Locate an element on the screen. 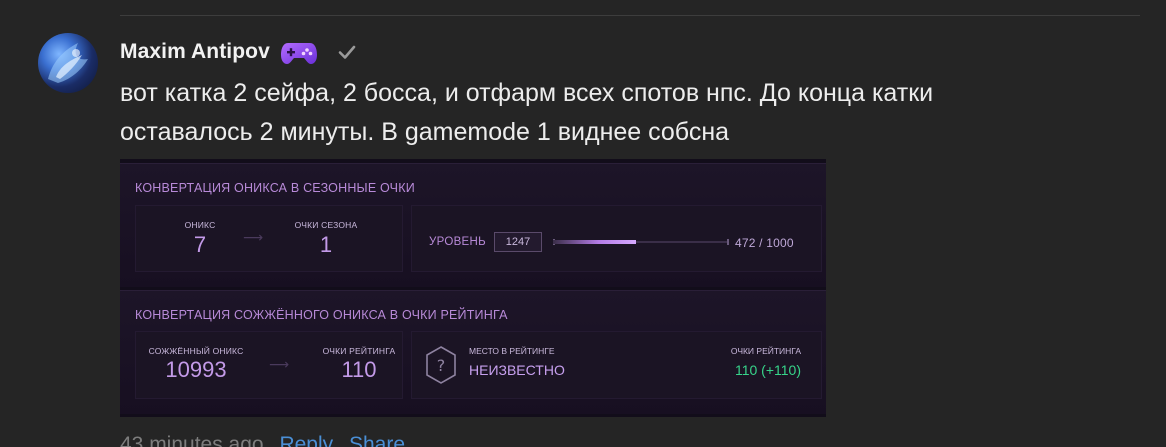 This screenshot has width=1166, height=447. rank-place-label: Место в рейтинге is located at coordinates (512, 351).